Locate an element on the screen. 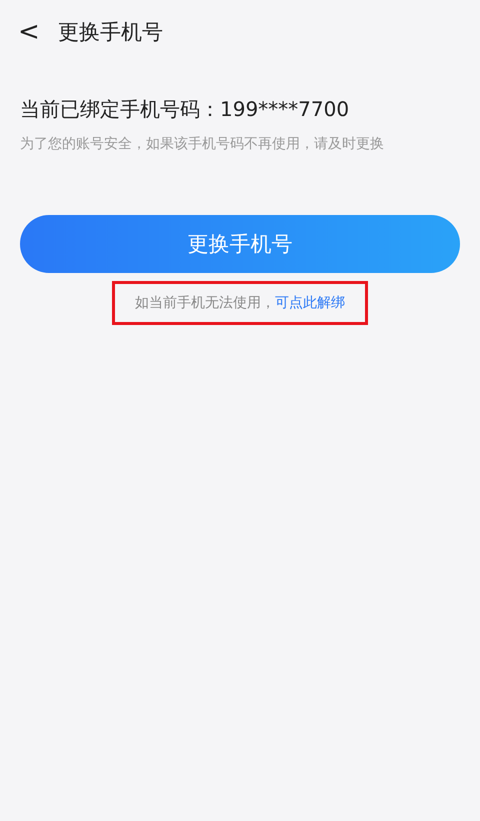 This screenshot has width=480, height=821. security-hint: 为了您的账号安全，如果该手机号码不再使用，请及时更换 is located at coordinates (202, 144).